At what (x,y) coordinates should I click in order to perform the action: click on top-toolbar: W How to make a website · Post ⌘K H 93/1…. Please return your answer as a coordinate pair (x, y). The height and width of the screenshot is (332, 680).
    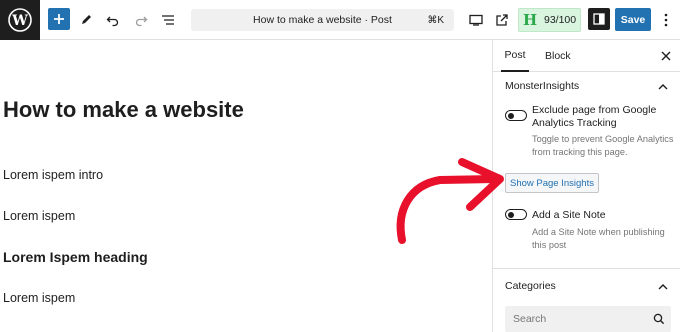
    Looking at the image, I should click on (340, 20).